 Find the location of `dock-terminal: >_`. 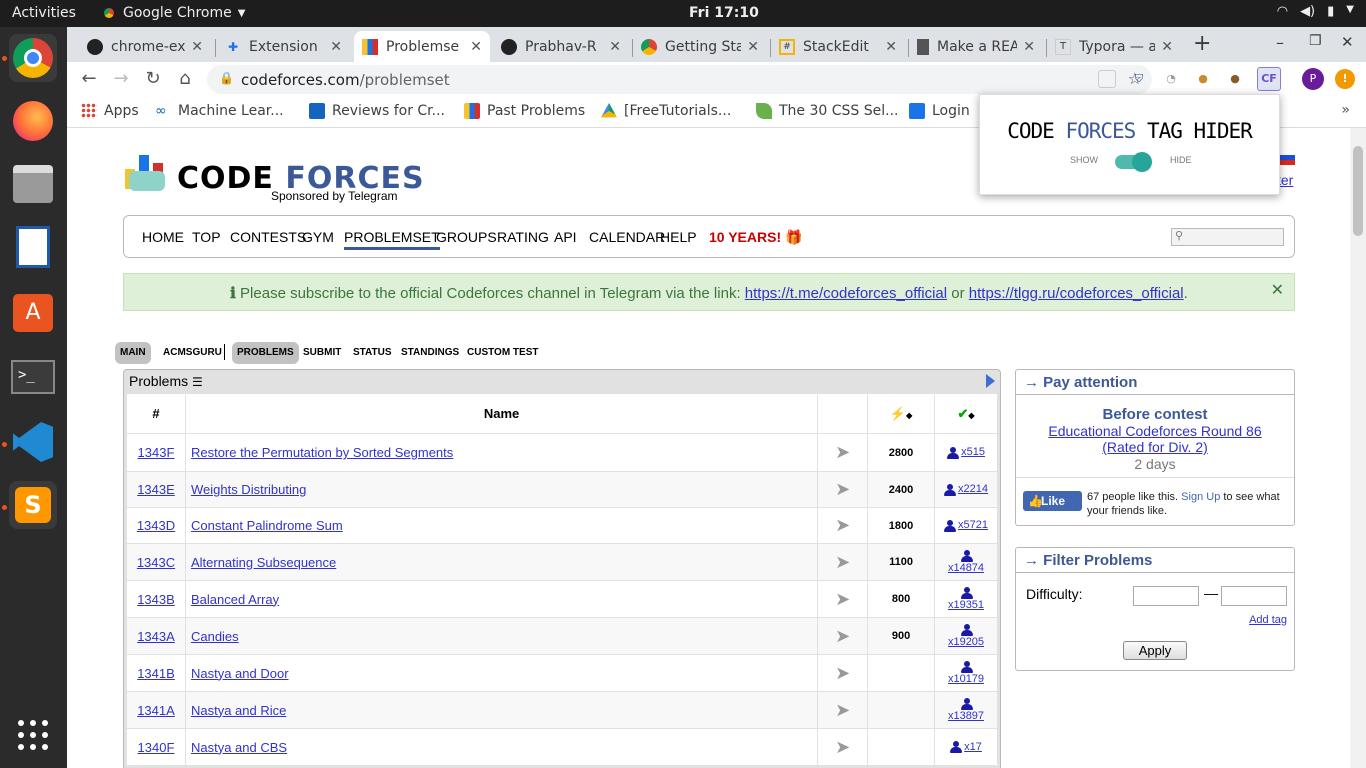

dock-terminal: >_ is located at coordinates (33, 377).